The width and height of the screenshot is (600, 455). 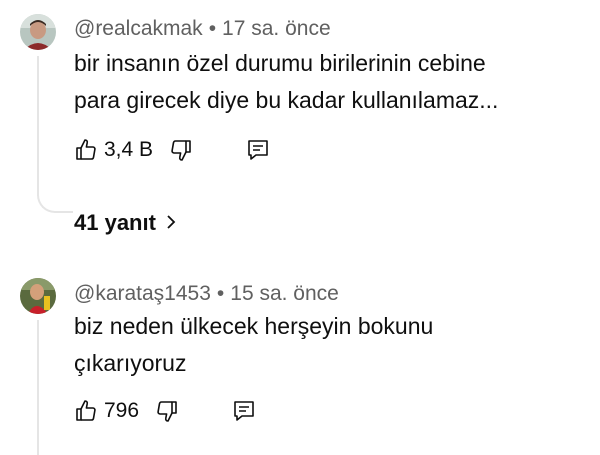 I want to click on like-button: 3,4 B, so click(x=113, y=150).